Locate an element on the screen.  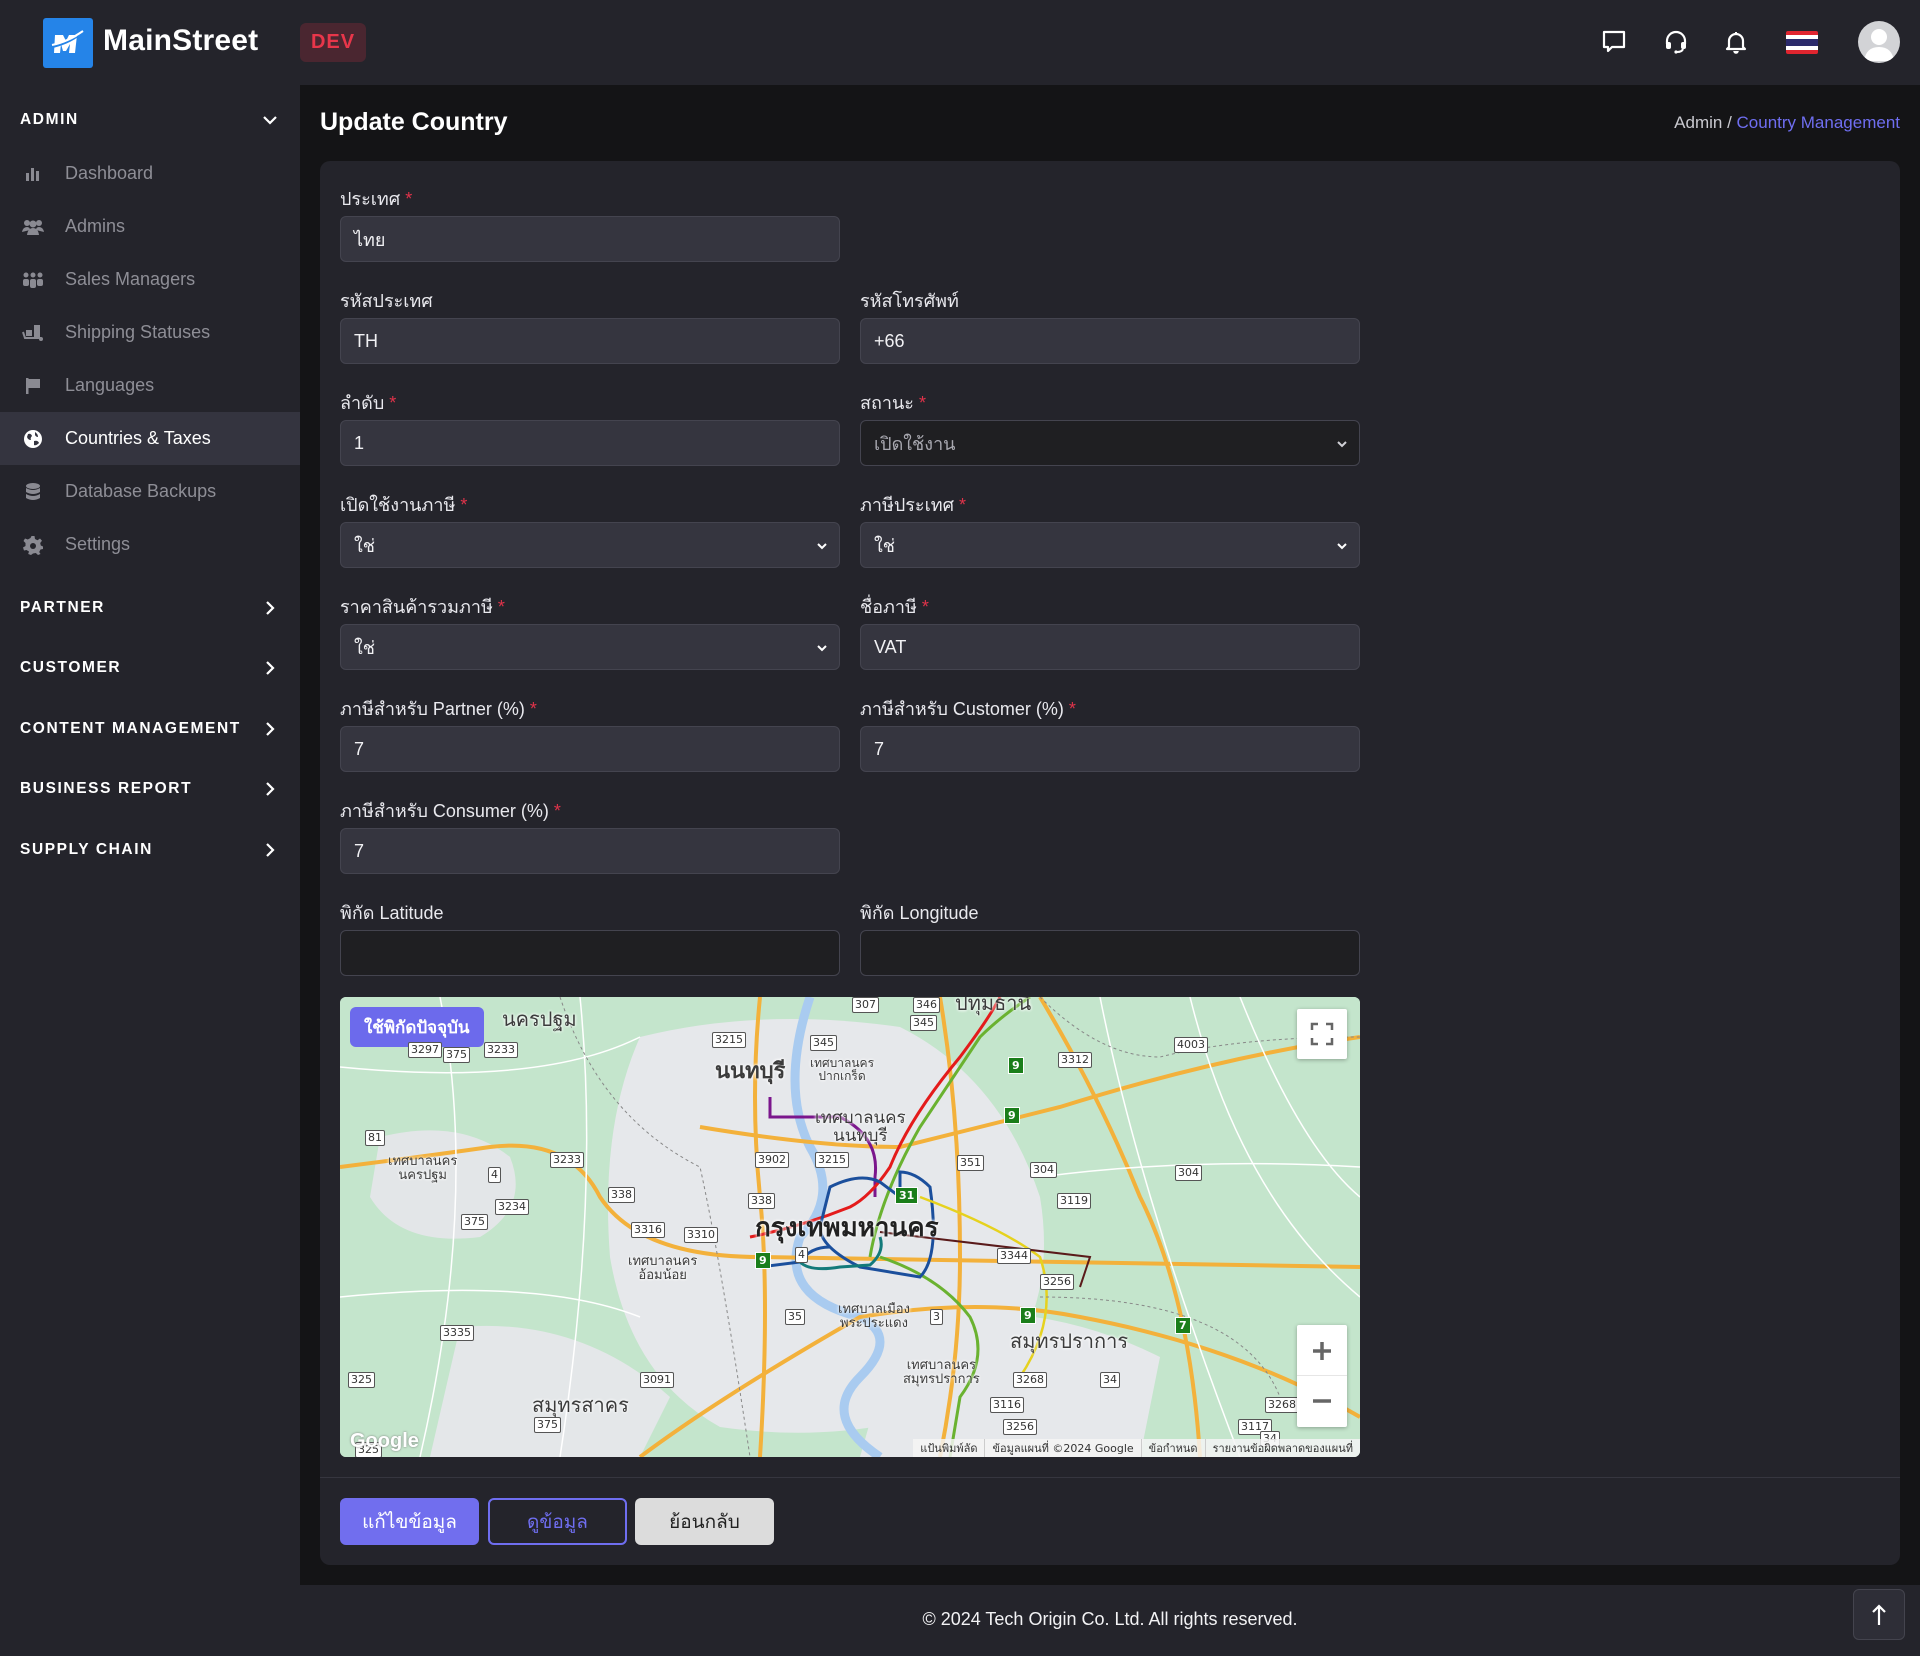
logo-icon is located at coordinates (67, 41).